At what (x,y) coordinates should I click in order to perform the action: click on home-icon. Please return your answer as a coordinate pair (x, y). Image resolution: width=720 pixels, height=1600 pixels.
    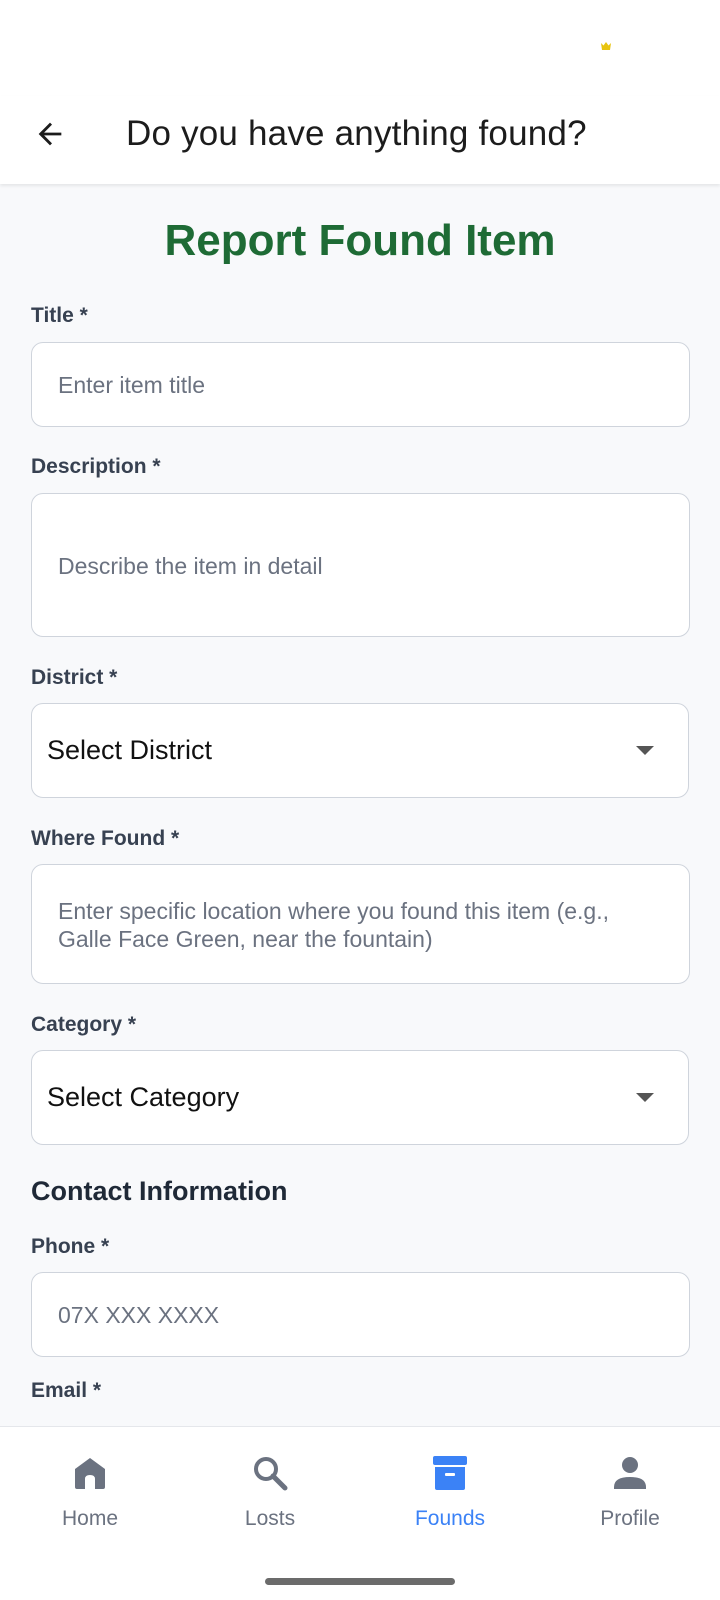
    Looking at the image, I should click on (90, 1473).